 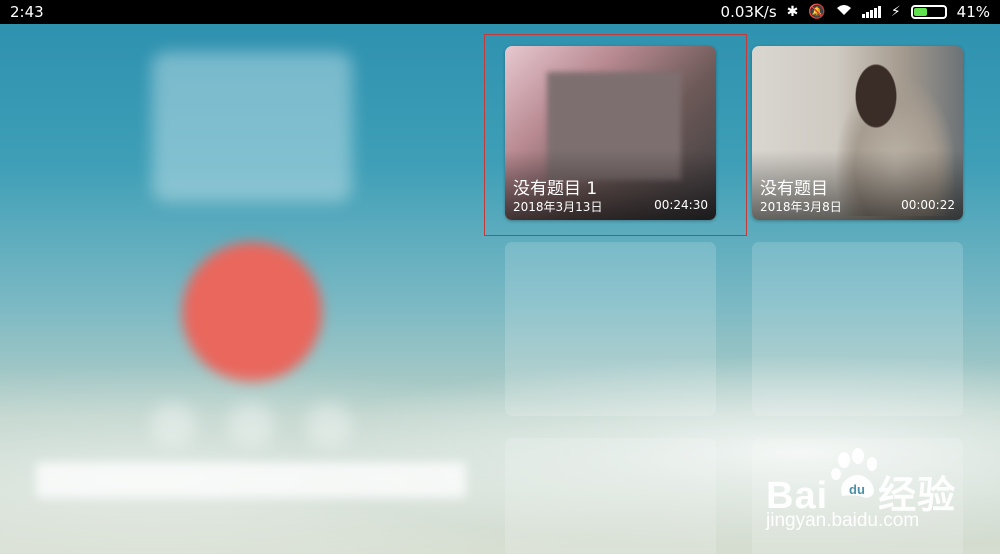 I want to click on mute-vibrate-icon: 🔕, so click(x=817, y=12).